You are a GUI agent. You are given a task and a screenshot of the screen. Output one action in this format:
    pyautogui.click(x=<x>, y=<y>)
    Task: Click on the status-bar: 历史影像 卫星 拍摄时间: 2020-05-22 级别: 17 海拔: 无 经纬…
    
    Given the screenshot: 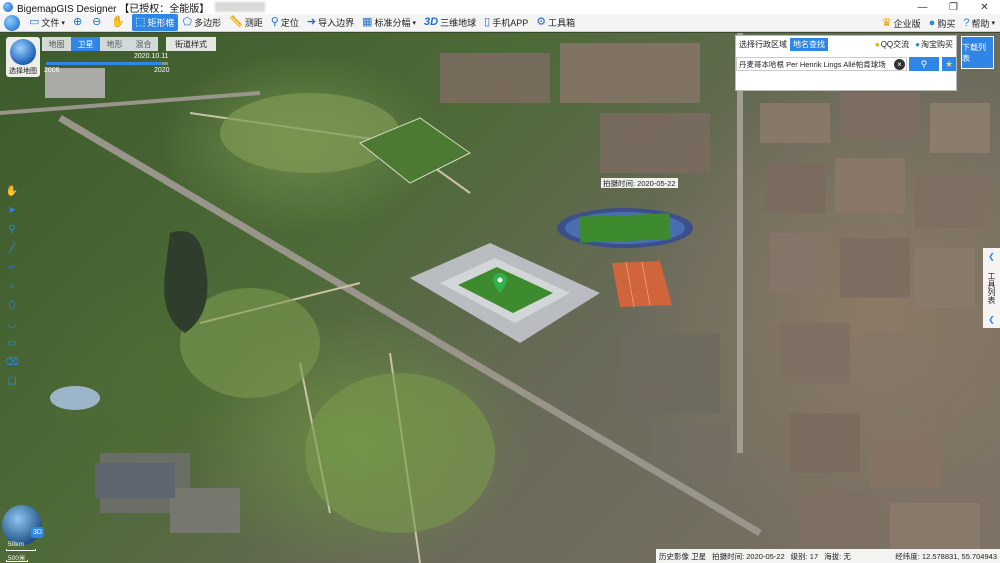 What is the action you would take?
    pyautogui.click(x=828, y=556)
    